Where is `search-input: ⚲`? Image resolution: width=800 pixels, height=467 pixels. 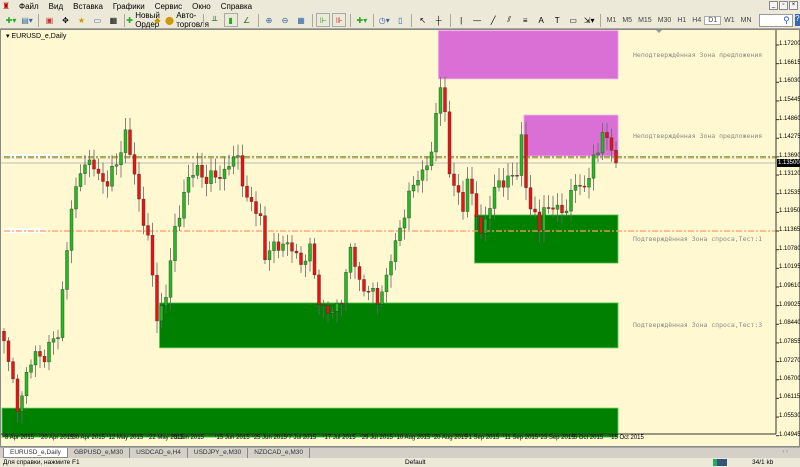 search-input: ⚲ is located at coordinates (775, 20).